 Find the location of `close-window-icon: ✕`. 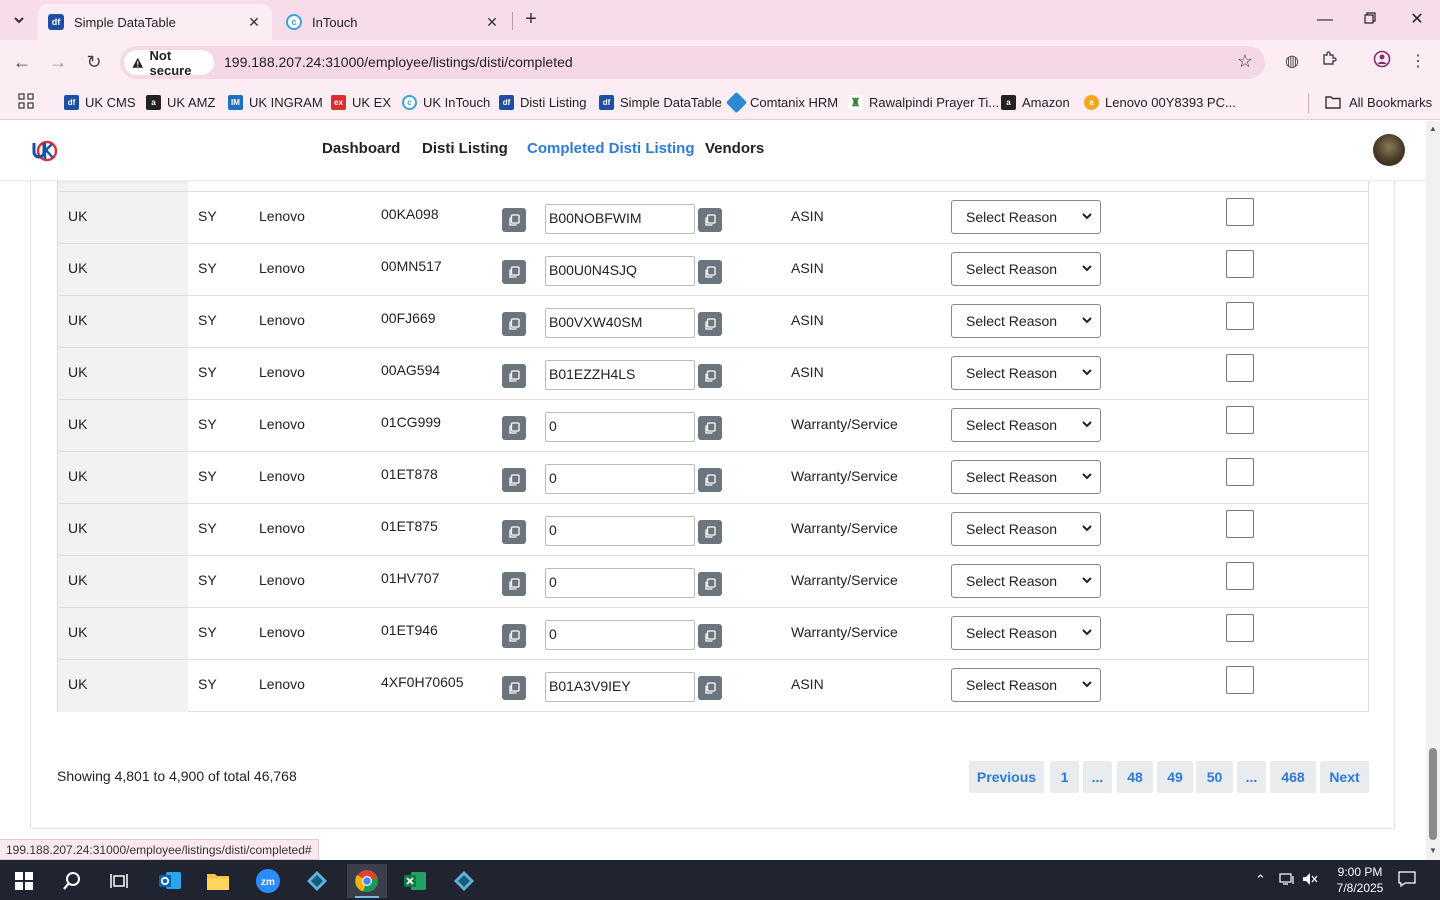

close-window-icon: ✕ is located at coordinates (1417, 20).